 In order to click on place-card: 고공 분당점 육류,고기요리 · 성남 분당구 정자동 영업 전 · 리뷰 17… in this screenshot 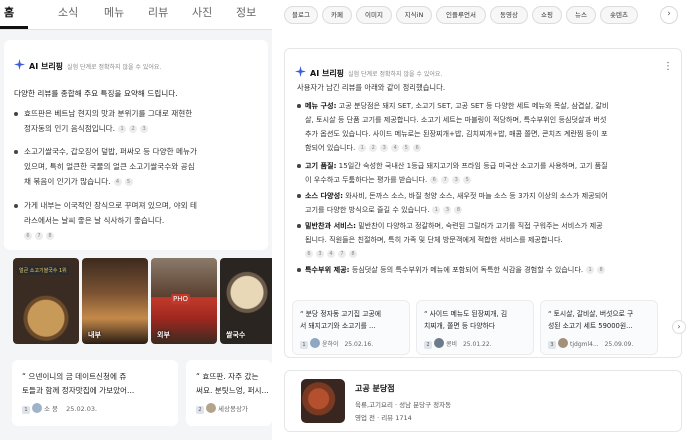, I will do `click(483, 401)`.